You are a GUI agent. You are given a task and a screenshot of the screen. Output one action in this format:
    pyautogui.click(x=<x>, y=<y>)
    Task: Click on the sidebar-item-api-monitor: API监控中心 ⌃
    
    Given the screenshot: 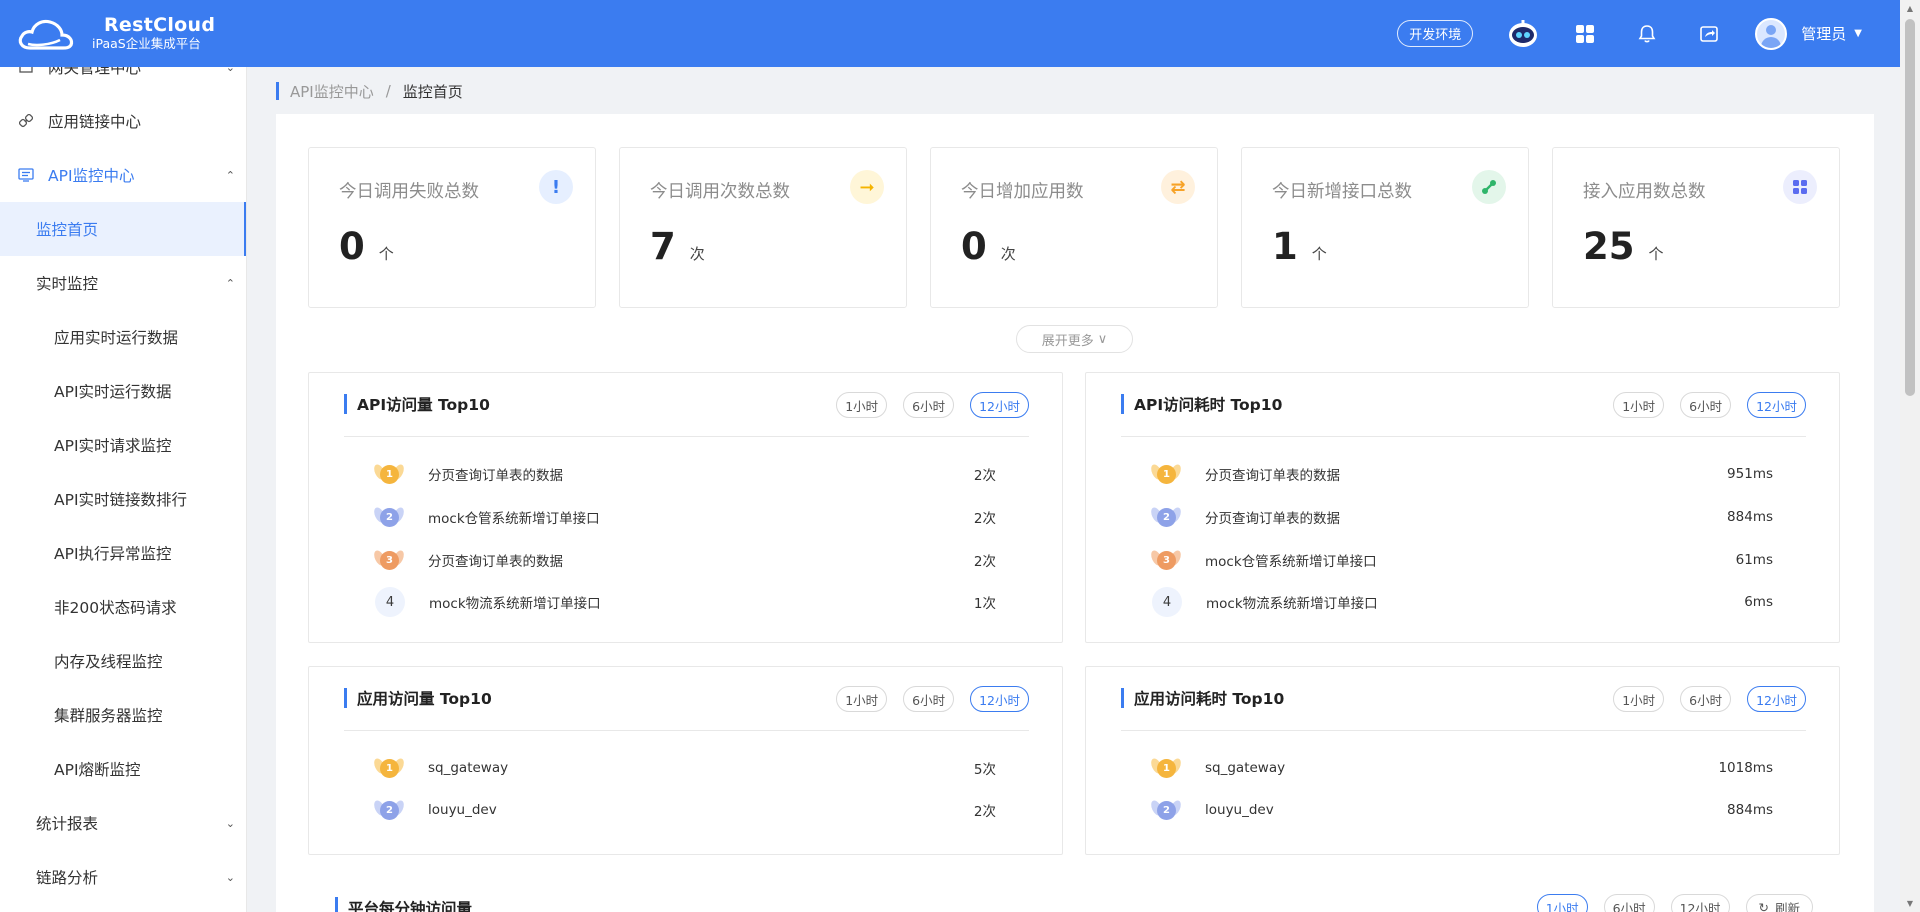 What is the action you would take?
    pyautogui.click(x=123, y=175)
    